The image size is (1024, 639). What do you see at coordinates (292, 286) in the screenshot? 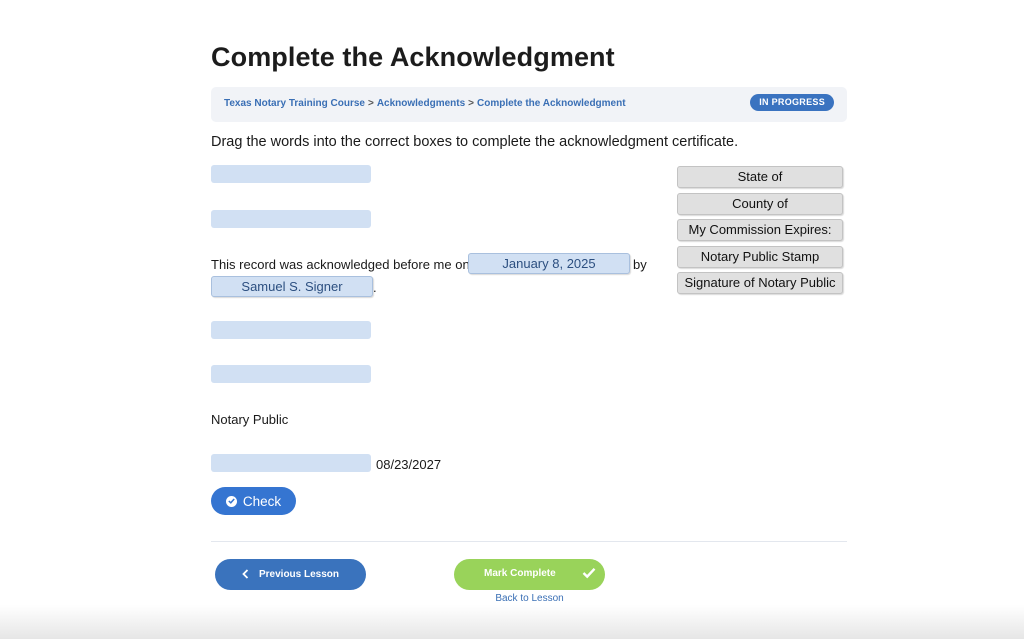
I see `drop-zone-signer-filled: Samuel S. Signer` at bounding box center [292, 286].